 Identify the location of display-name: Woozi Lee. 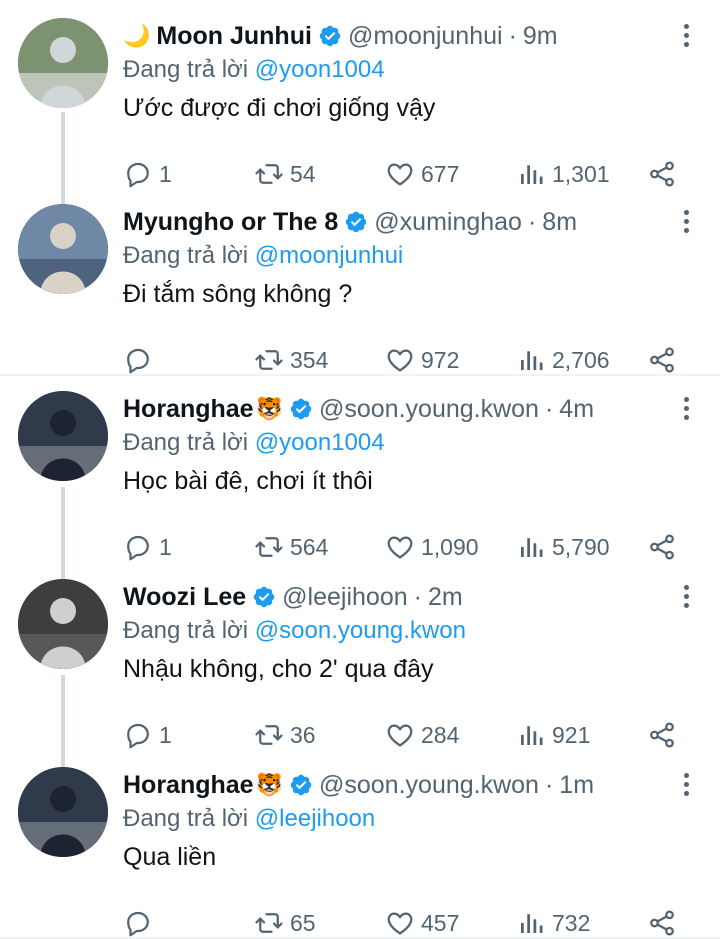
(184, 597).